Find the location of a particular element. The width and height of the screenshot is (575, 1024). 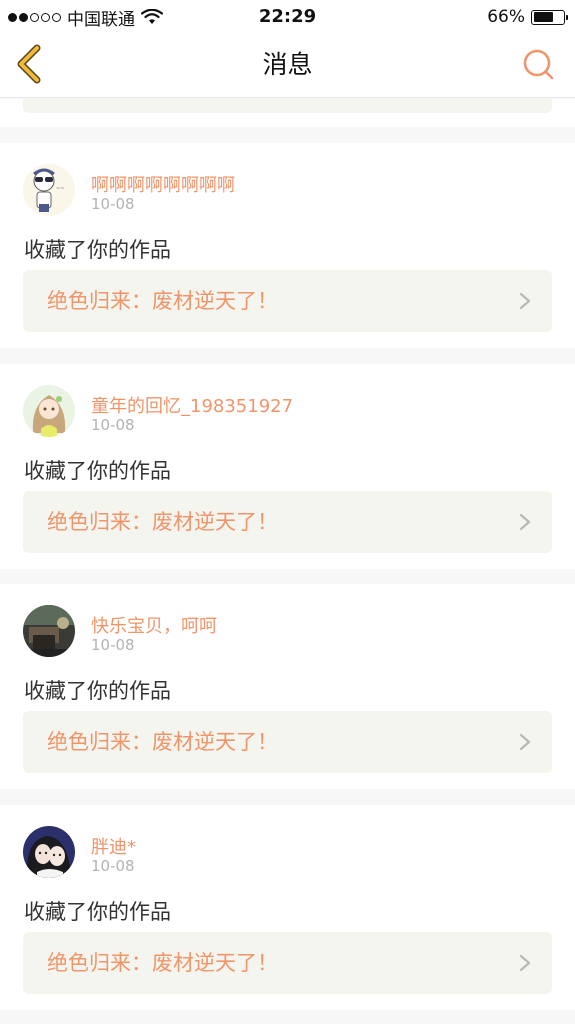

battery-icon is located at coordinates (549, 17).